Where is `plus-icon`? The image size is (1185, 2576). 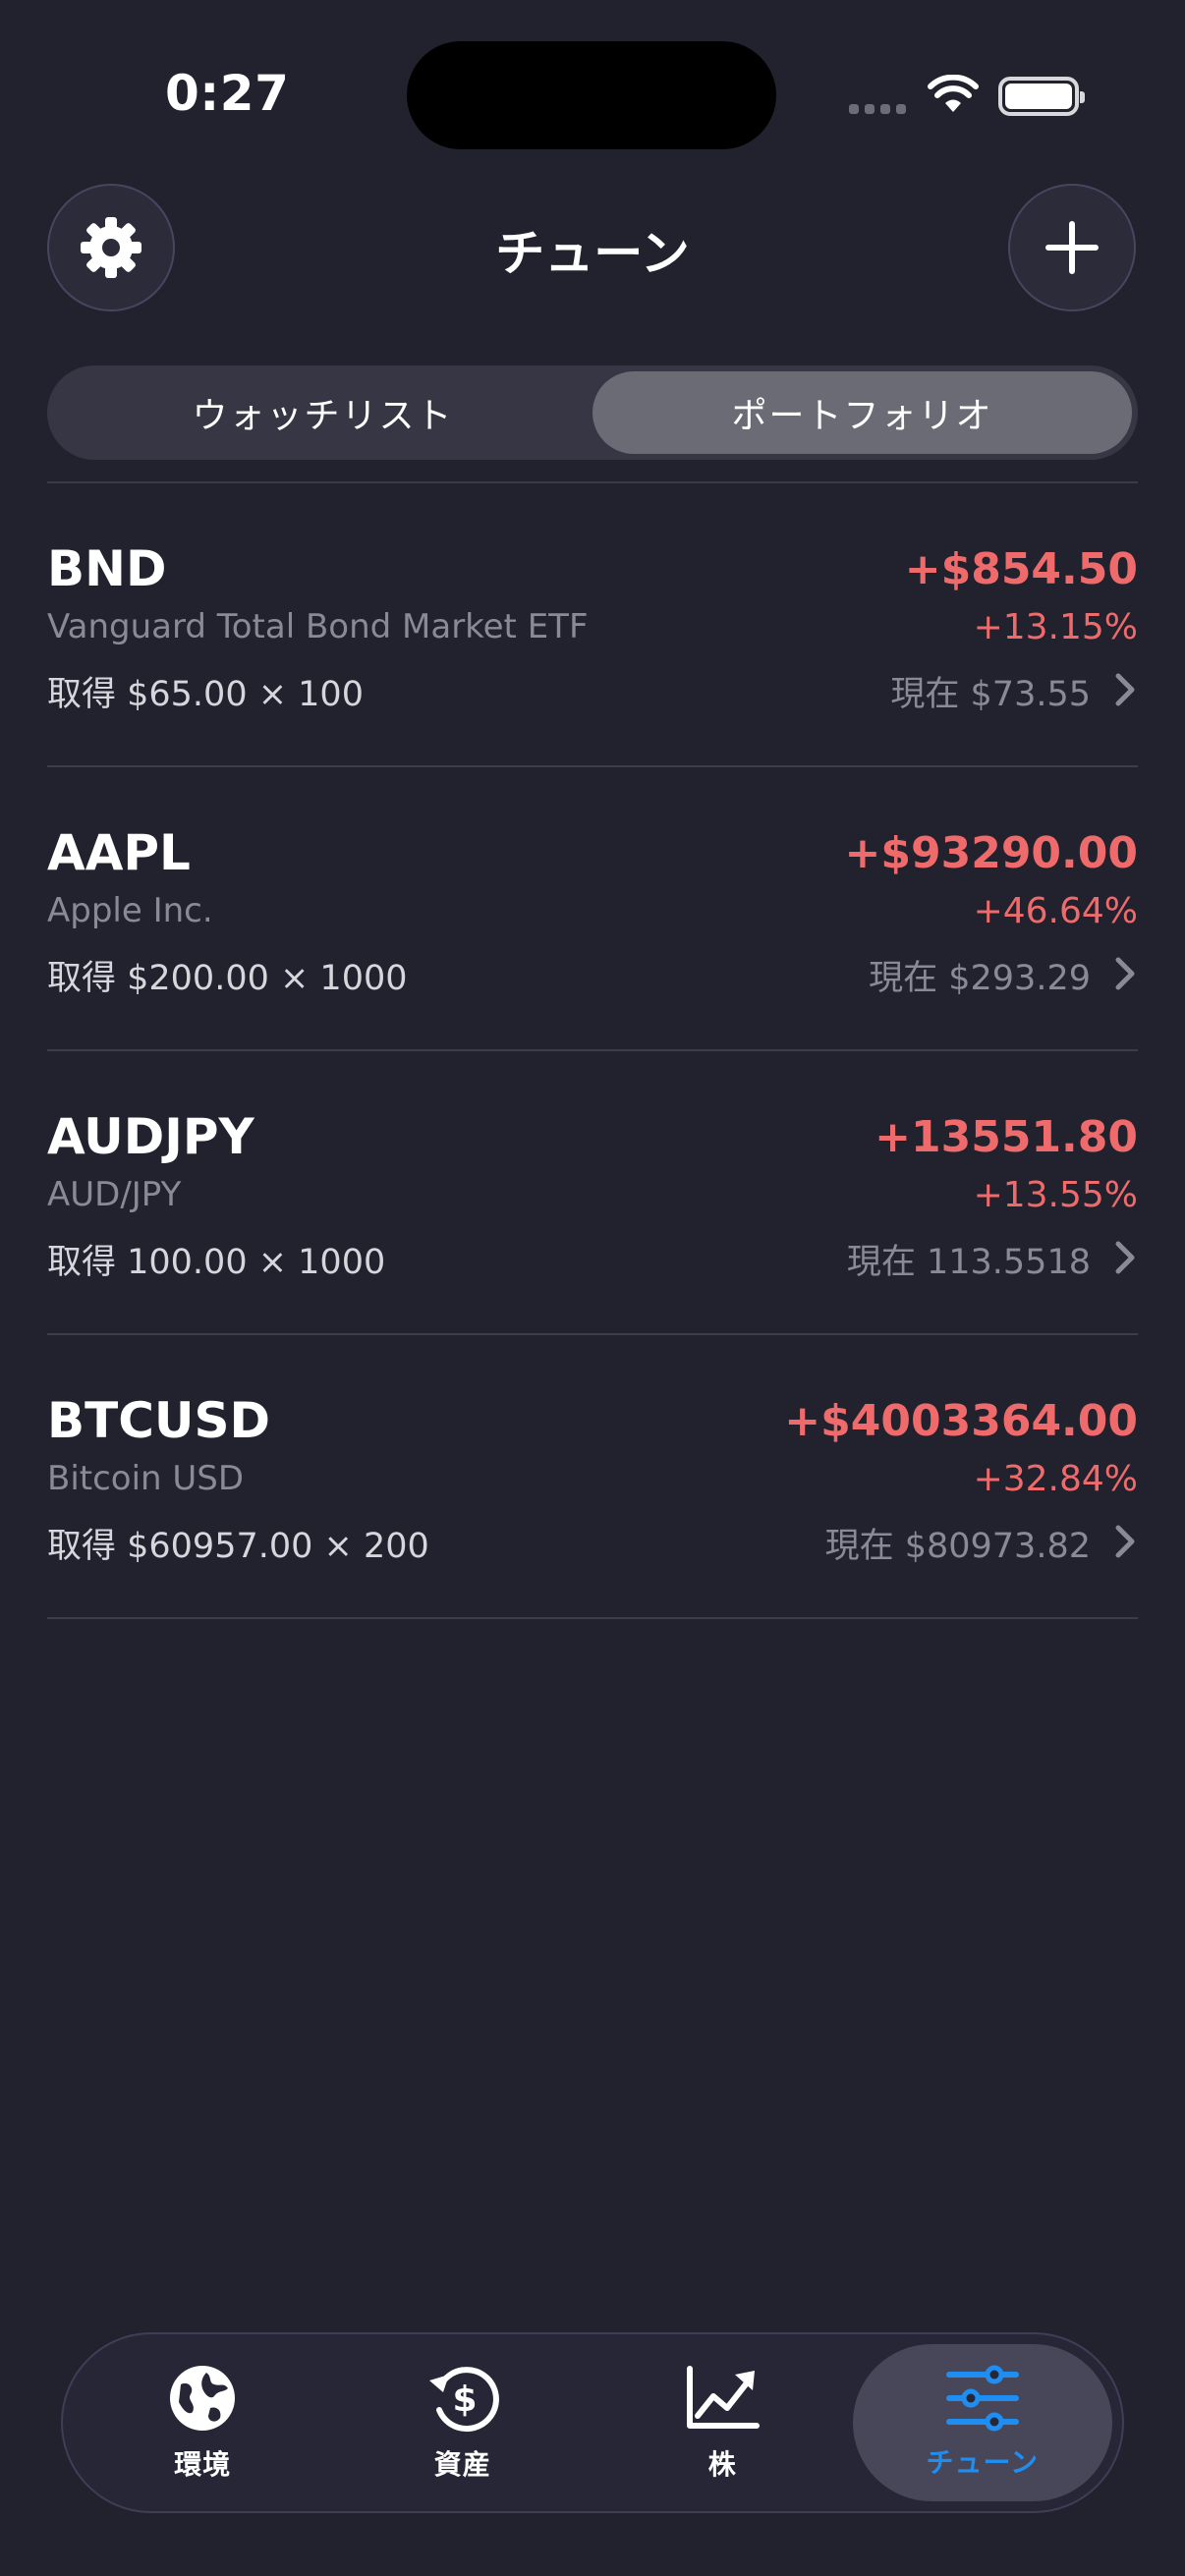
plus-icon is located at coordinates (1072, 247).